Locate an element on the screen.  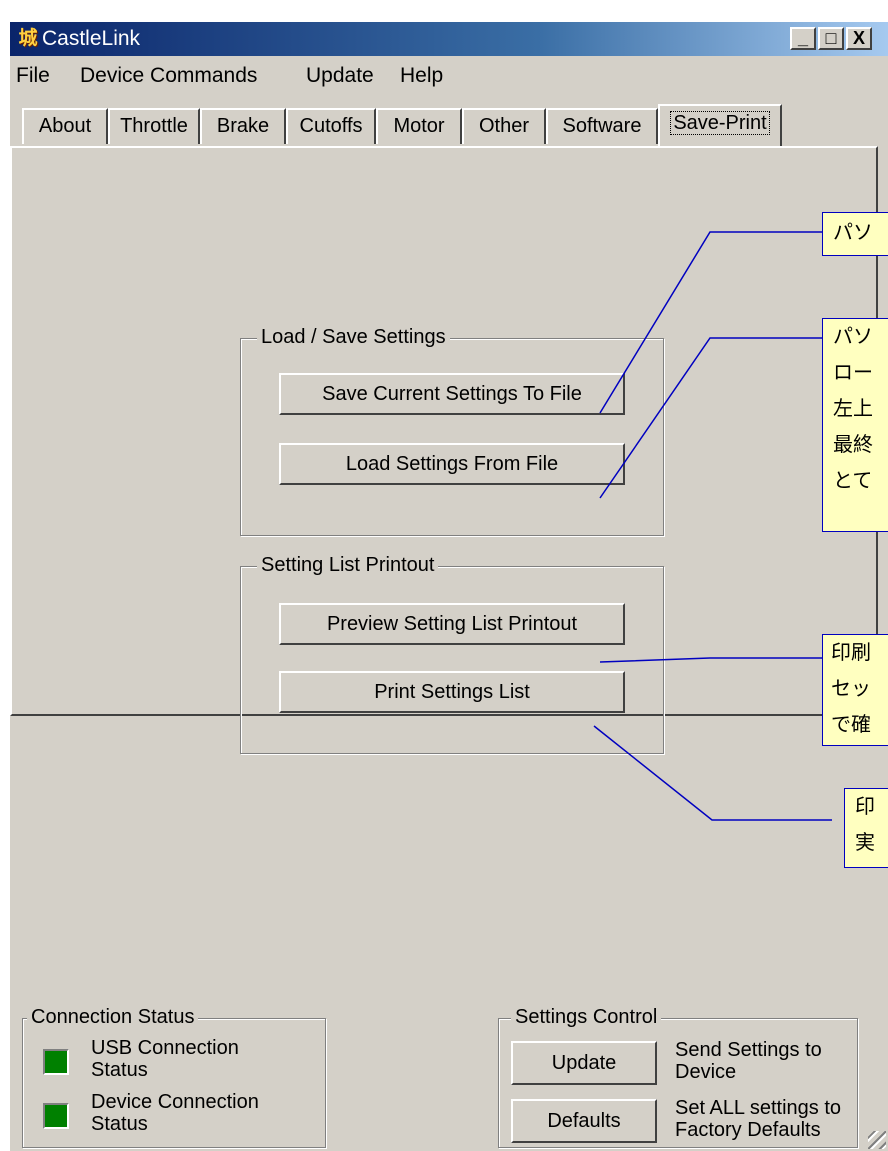
tab-motor: Motor is located at coordinates (419, 126).